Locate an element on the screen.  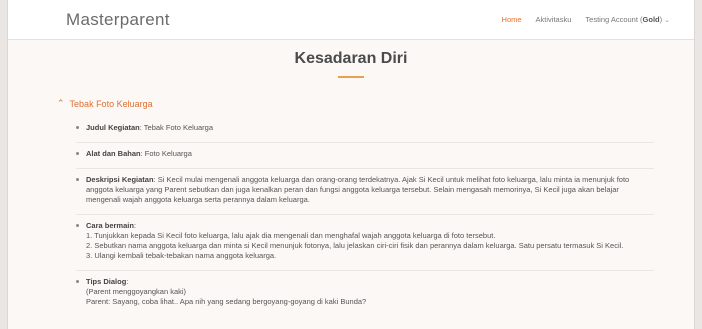
item-label: Tips Dialog is located at coordinates (106, 281).